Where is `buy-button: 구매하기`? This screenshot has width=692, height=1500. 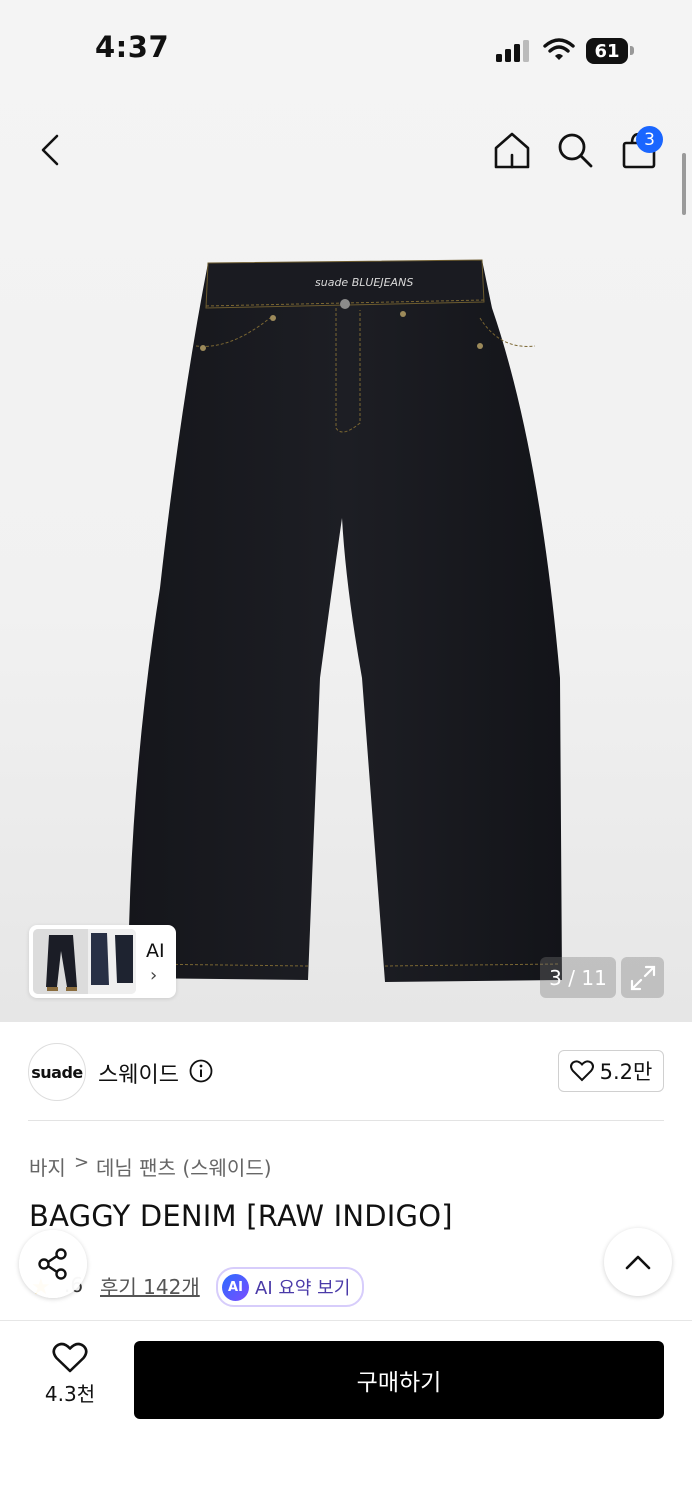 buy-button: 구매하기 is located at coordinates (399, 1380).